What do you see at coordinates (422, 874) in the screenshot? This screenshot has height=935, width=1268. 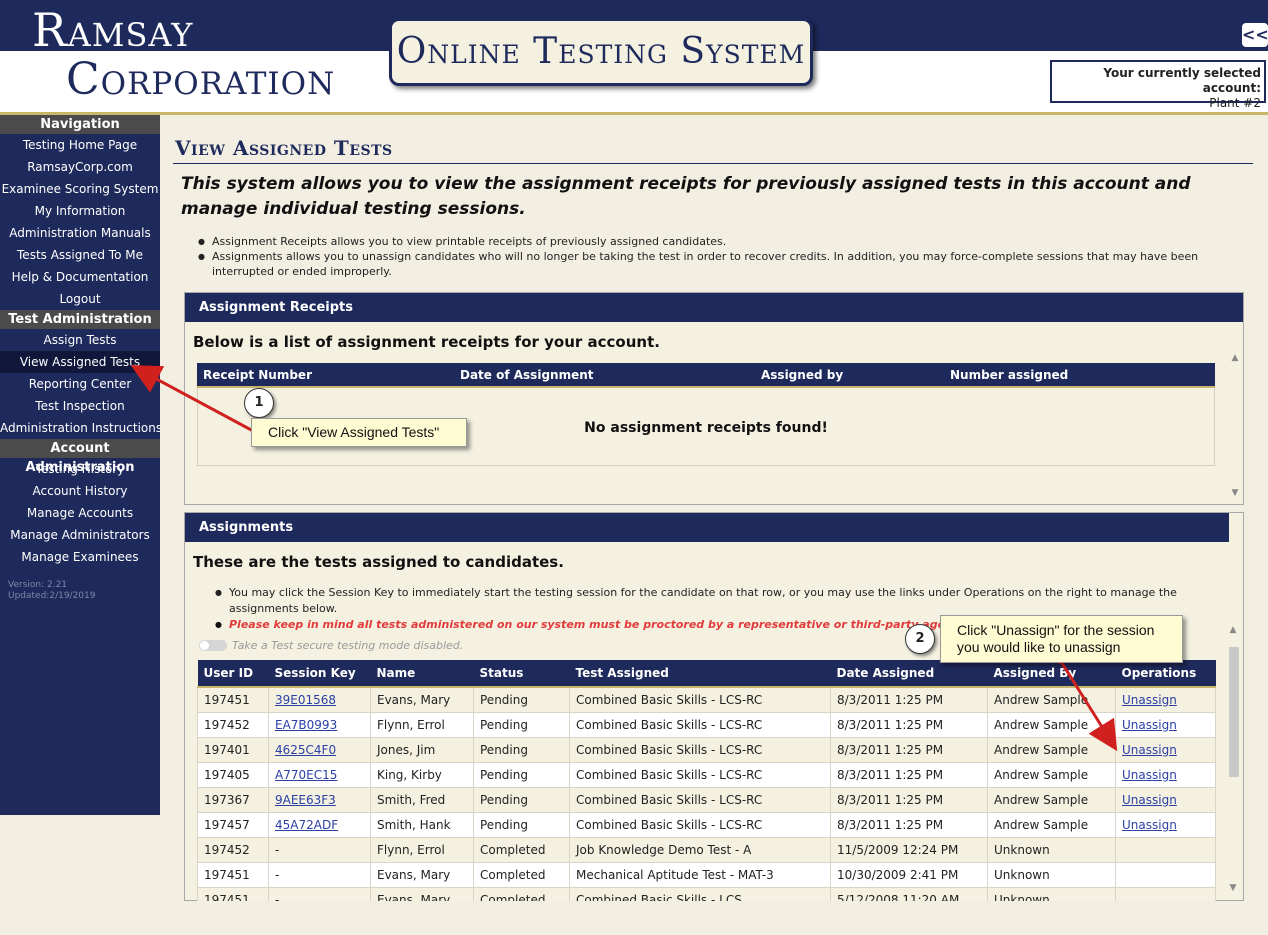 I see `name-cell: Evans, Mary` at bounding box center [422, 874].